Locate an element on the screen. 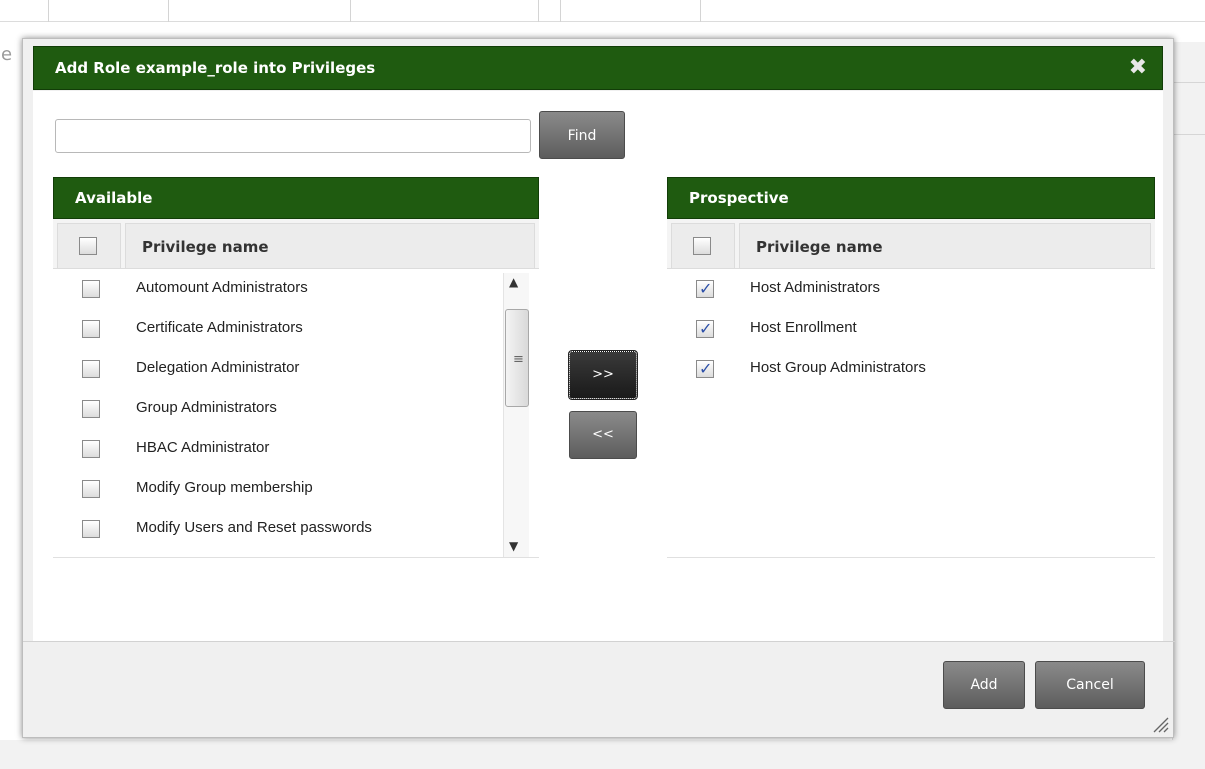  list-item: Modify Group membership is located at coordinates (296, 489).